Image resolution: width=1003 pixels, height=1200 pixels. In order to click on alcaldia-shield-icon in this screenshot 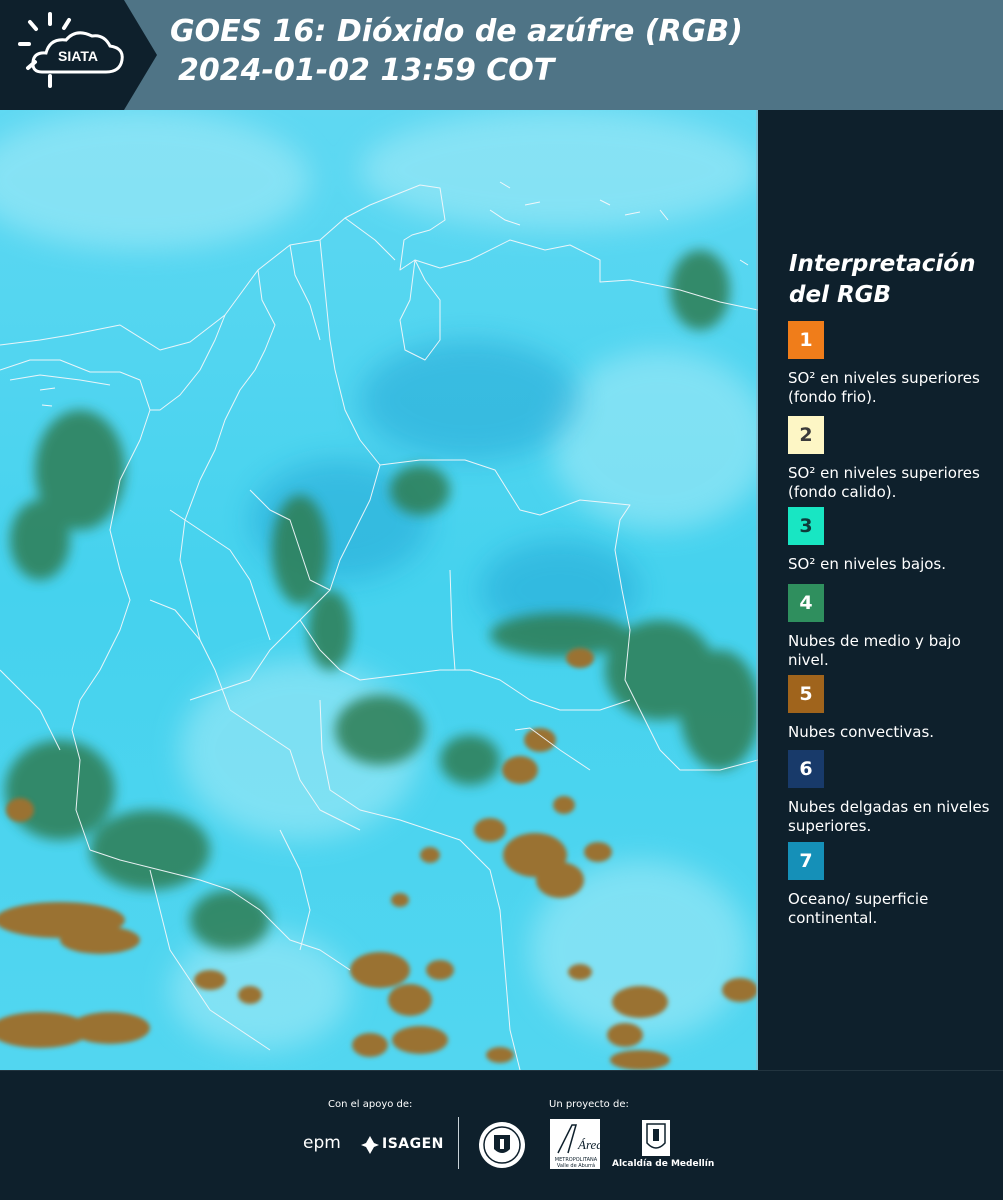, I will do `click(656, 1138)`.